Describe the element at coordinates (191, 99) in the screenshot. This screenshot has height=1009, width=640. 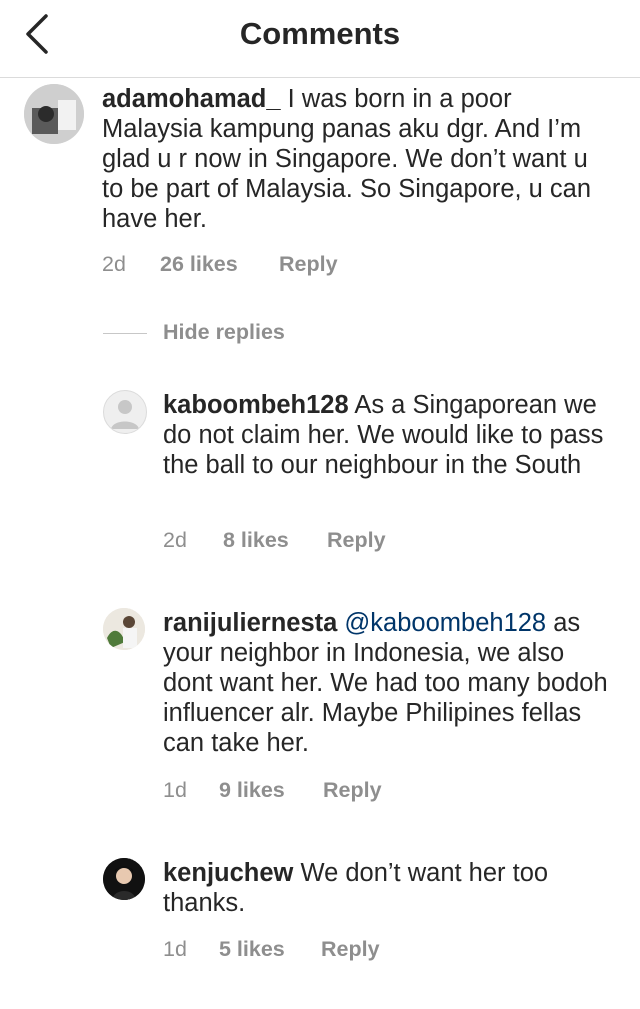
I see `comment-username: adamohamad_` at that location.